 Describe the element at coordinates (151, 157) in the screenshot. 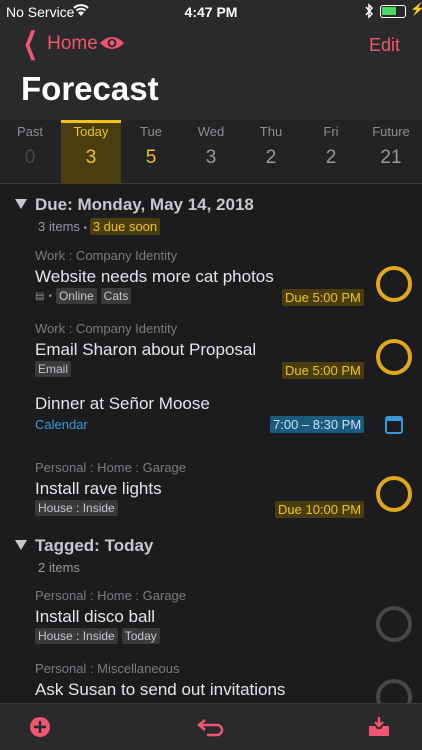

I see `day-count: 5` at that location.